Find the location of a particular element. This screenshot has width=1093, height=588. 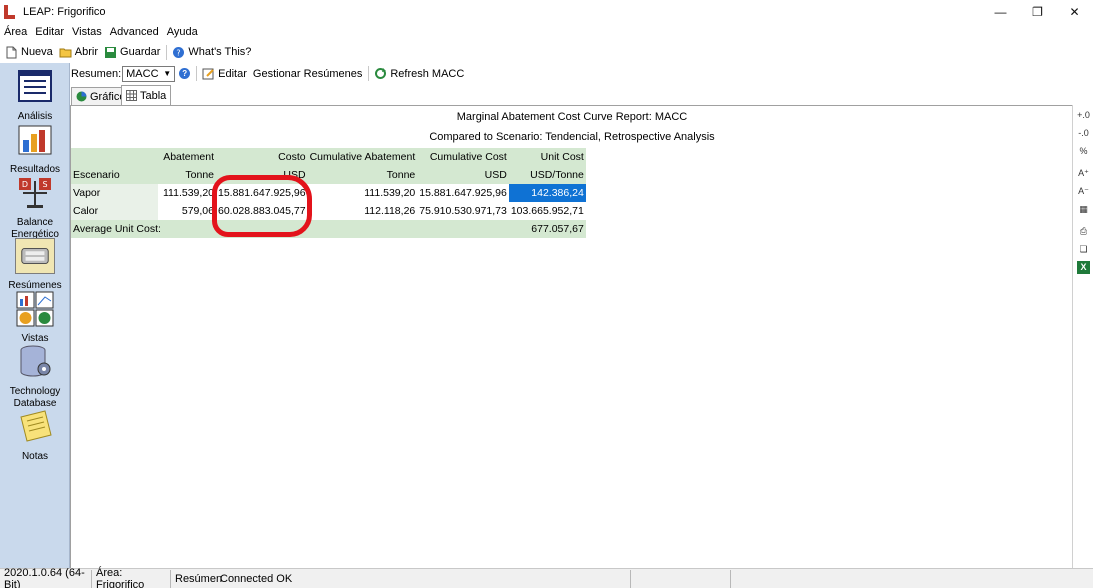

table-header-cell: Cumulative Abatement is located at coordinates (362, 157).